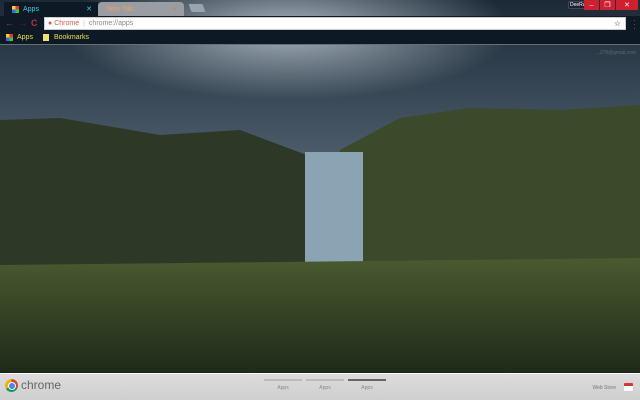 The width and height of the screenshot is (640, 400). What do you see at coordinates (141, 9) in the screenshot?
I see `tab-new-tab: New Tab ✕` at bounding box center [141, 9].